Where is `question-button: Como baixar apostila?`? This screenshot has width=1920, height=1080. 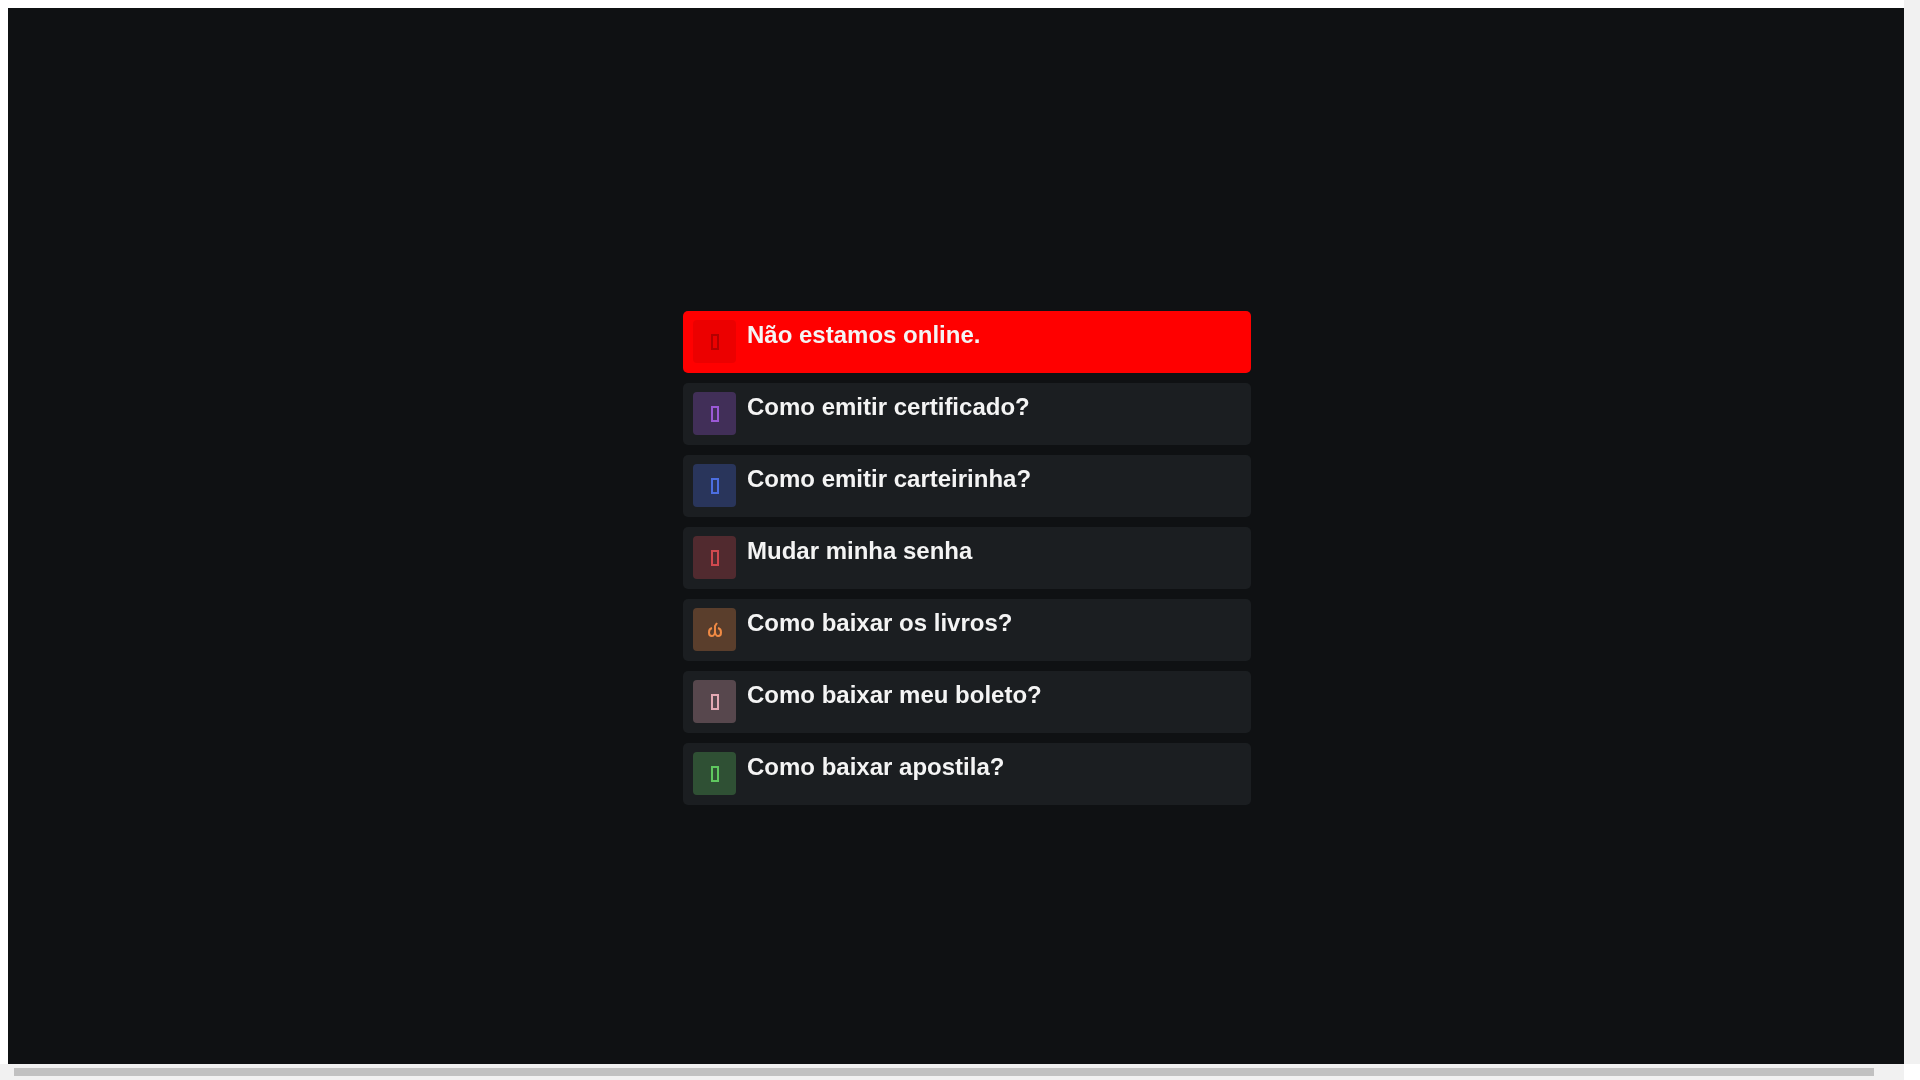
question-button: Como baixar apostila? is located at coordinates (967, 774).